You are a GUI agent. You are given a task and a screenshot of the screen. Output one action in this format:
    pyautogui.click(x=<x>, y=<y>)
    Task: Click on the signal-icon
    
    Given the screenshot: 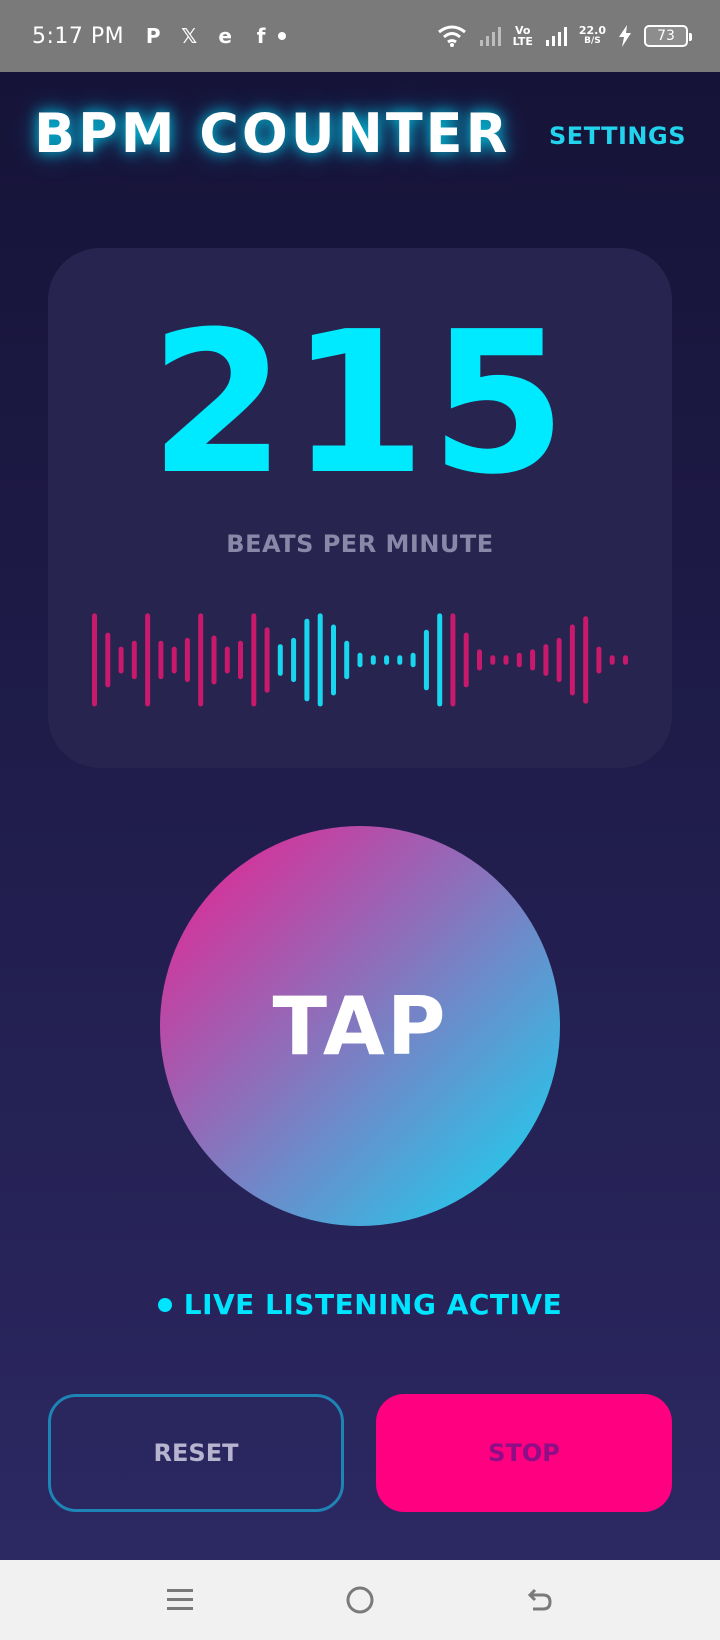 What is the action you would take?
    pyautogui.click(x=556, y=36)
    